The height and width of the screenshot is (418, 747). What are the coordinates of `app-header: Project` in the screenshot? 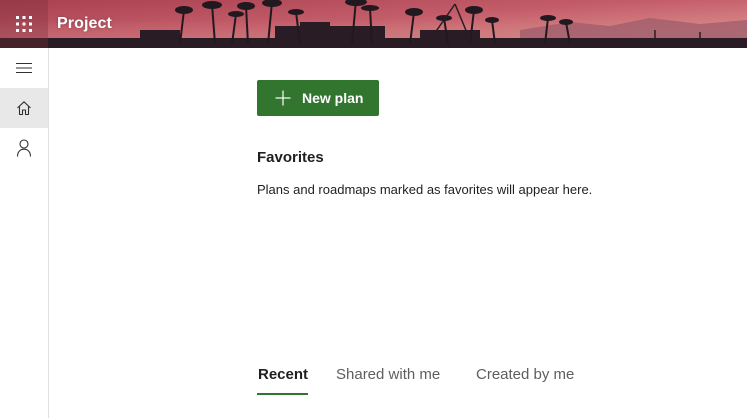 It's located at (373, 24).